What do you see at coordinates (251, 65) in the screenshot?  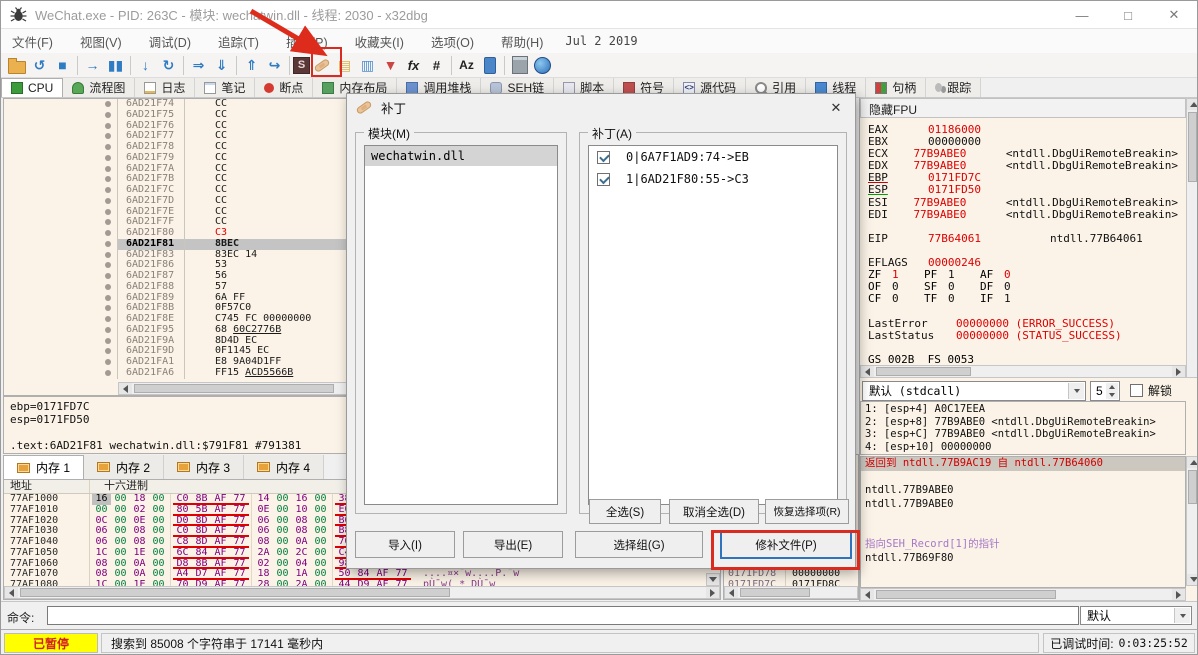 I see `execute-till-return-icon: ⇑` at bounding box center [251, 65].